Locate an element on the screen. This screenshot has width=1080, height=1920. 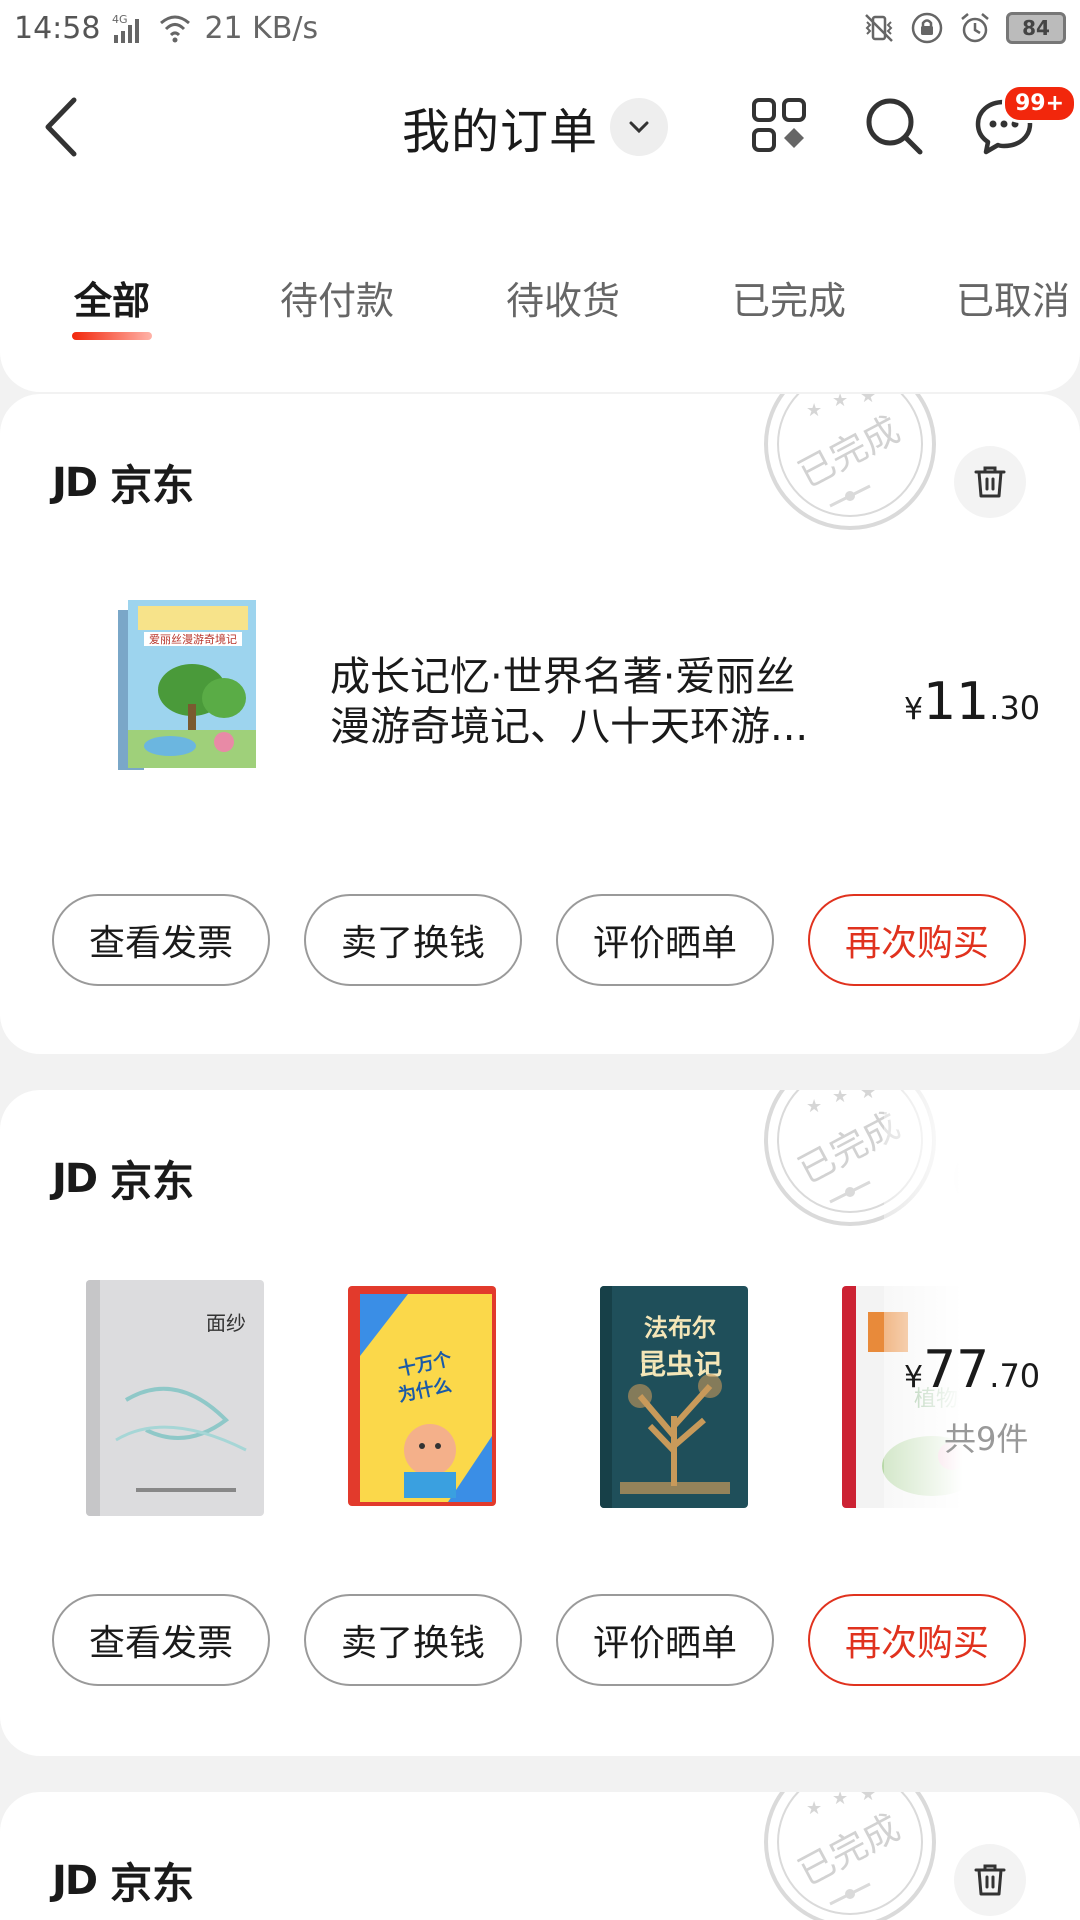
tab-cancelled: 已取消 is located at coordinates (1013, 297).